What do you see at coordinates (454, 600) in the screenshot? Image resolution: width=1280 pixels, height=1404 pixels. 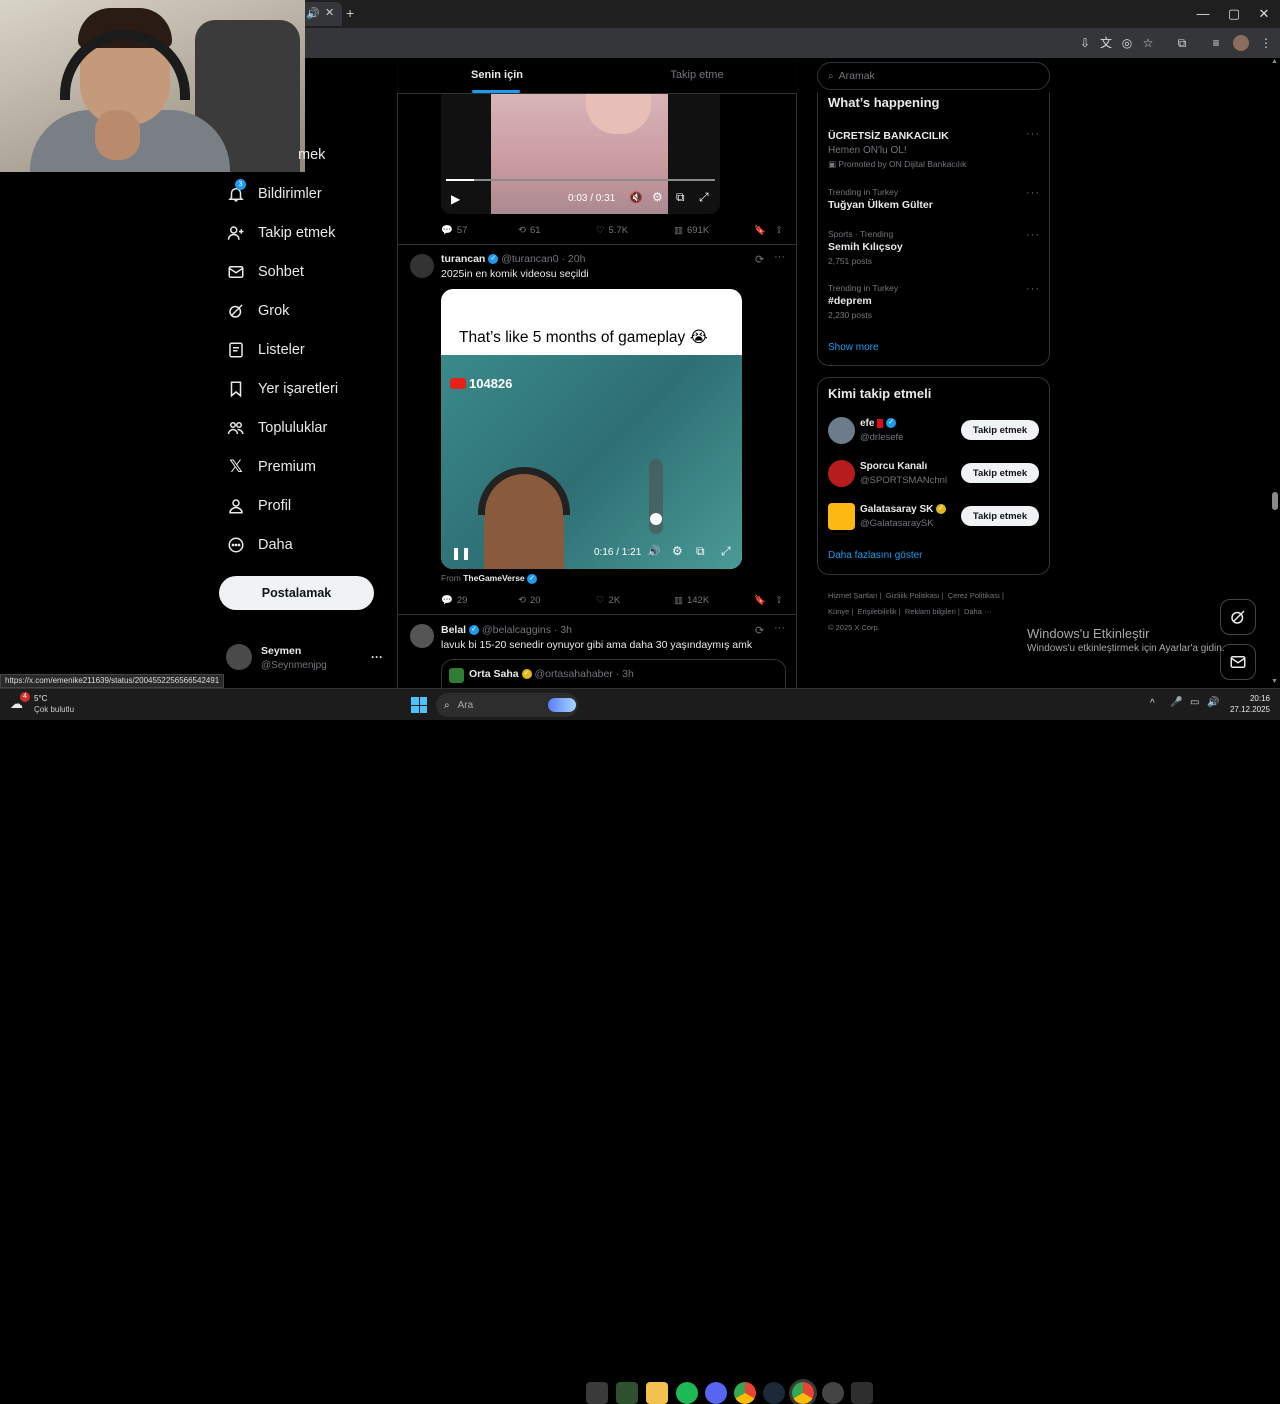 I see `reply-button: 💬 29` at bounding box center [454, 600].